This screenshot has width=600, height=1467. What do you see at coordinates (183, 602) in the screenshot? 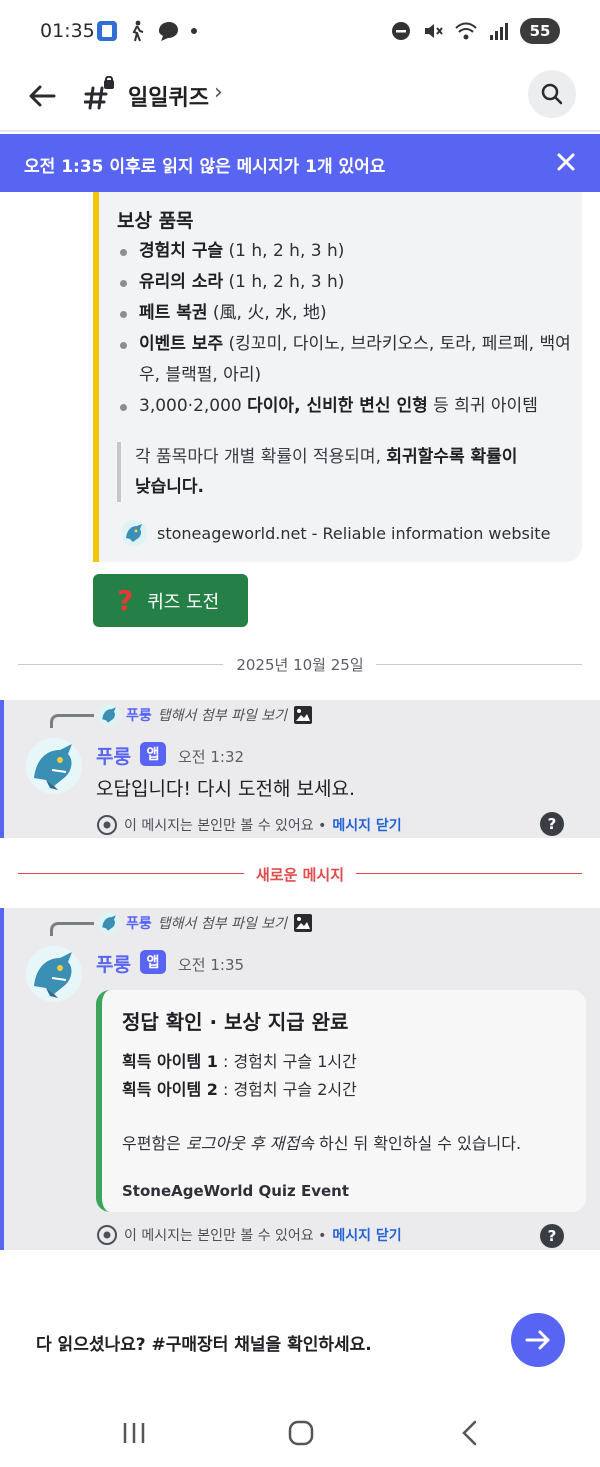
I see `quiz-button-label: 퀴즈 도전` at bounding box center [183, 602].